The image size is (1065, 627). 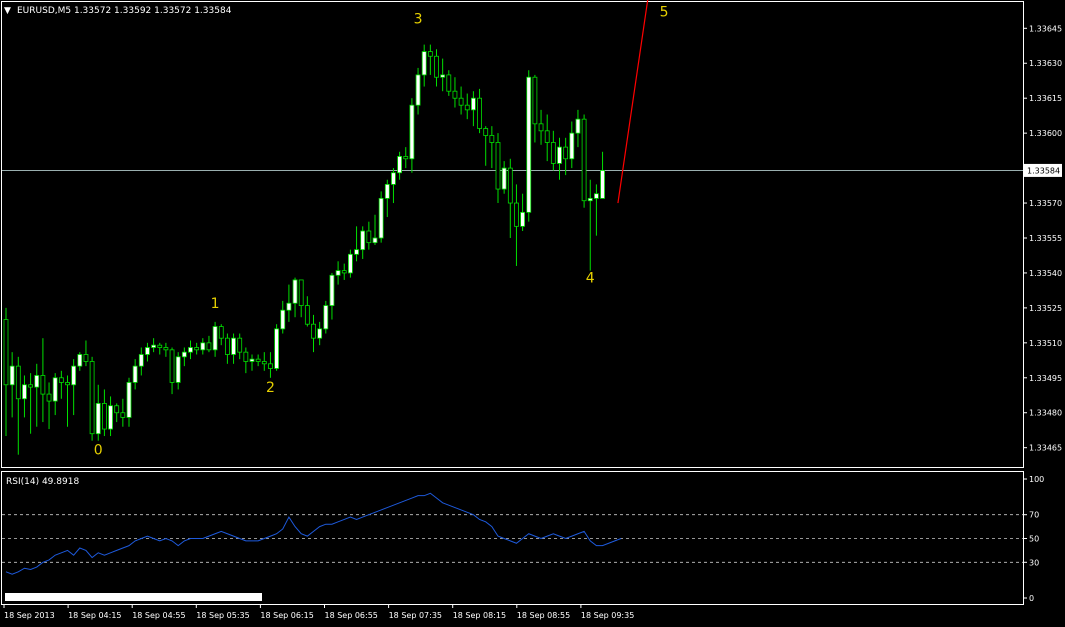 What do you see at coordinates (1045, 343) in the screenshot?
I see `price-tick-label: 1.33510` at bounding box center [1045, 343].